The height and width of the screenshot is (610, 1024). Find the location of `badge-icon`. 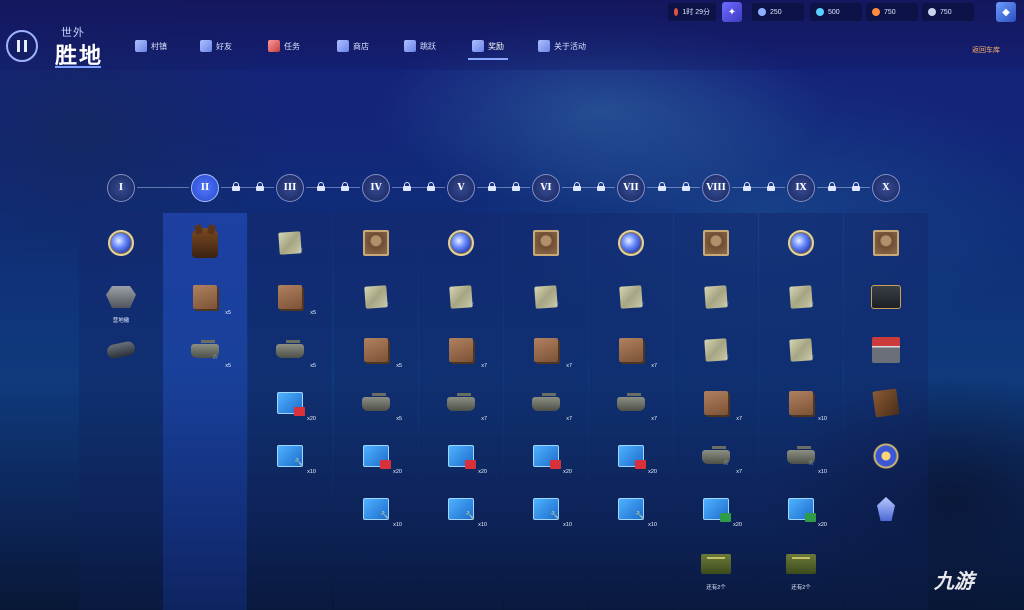

badge-icon is located at coordinates (385, 464).